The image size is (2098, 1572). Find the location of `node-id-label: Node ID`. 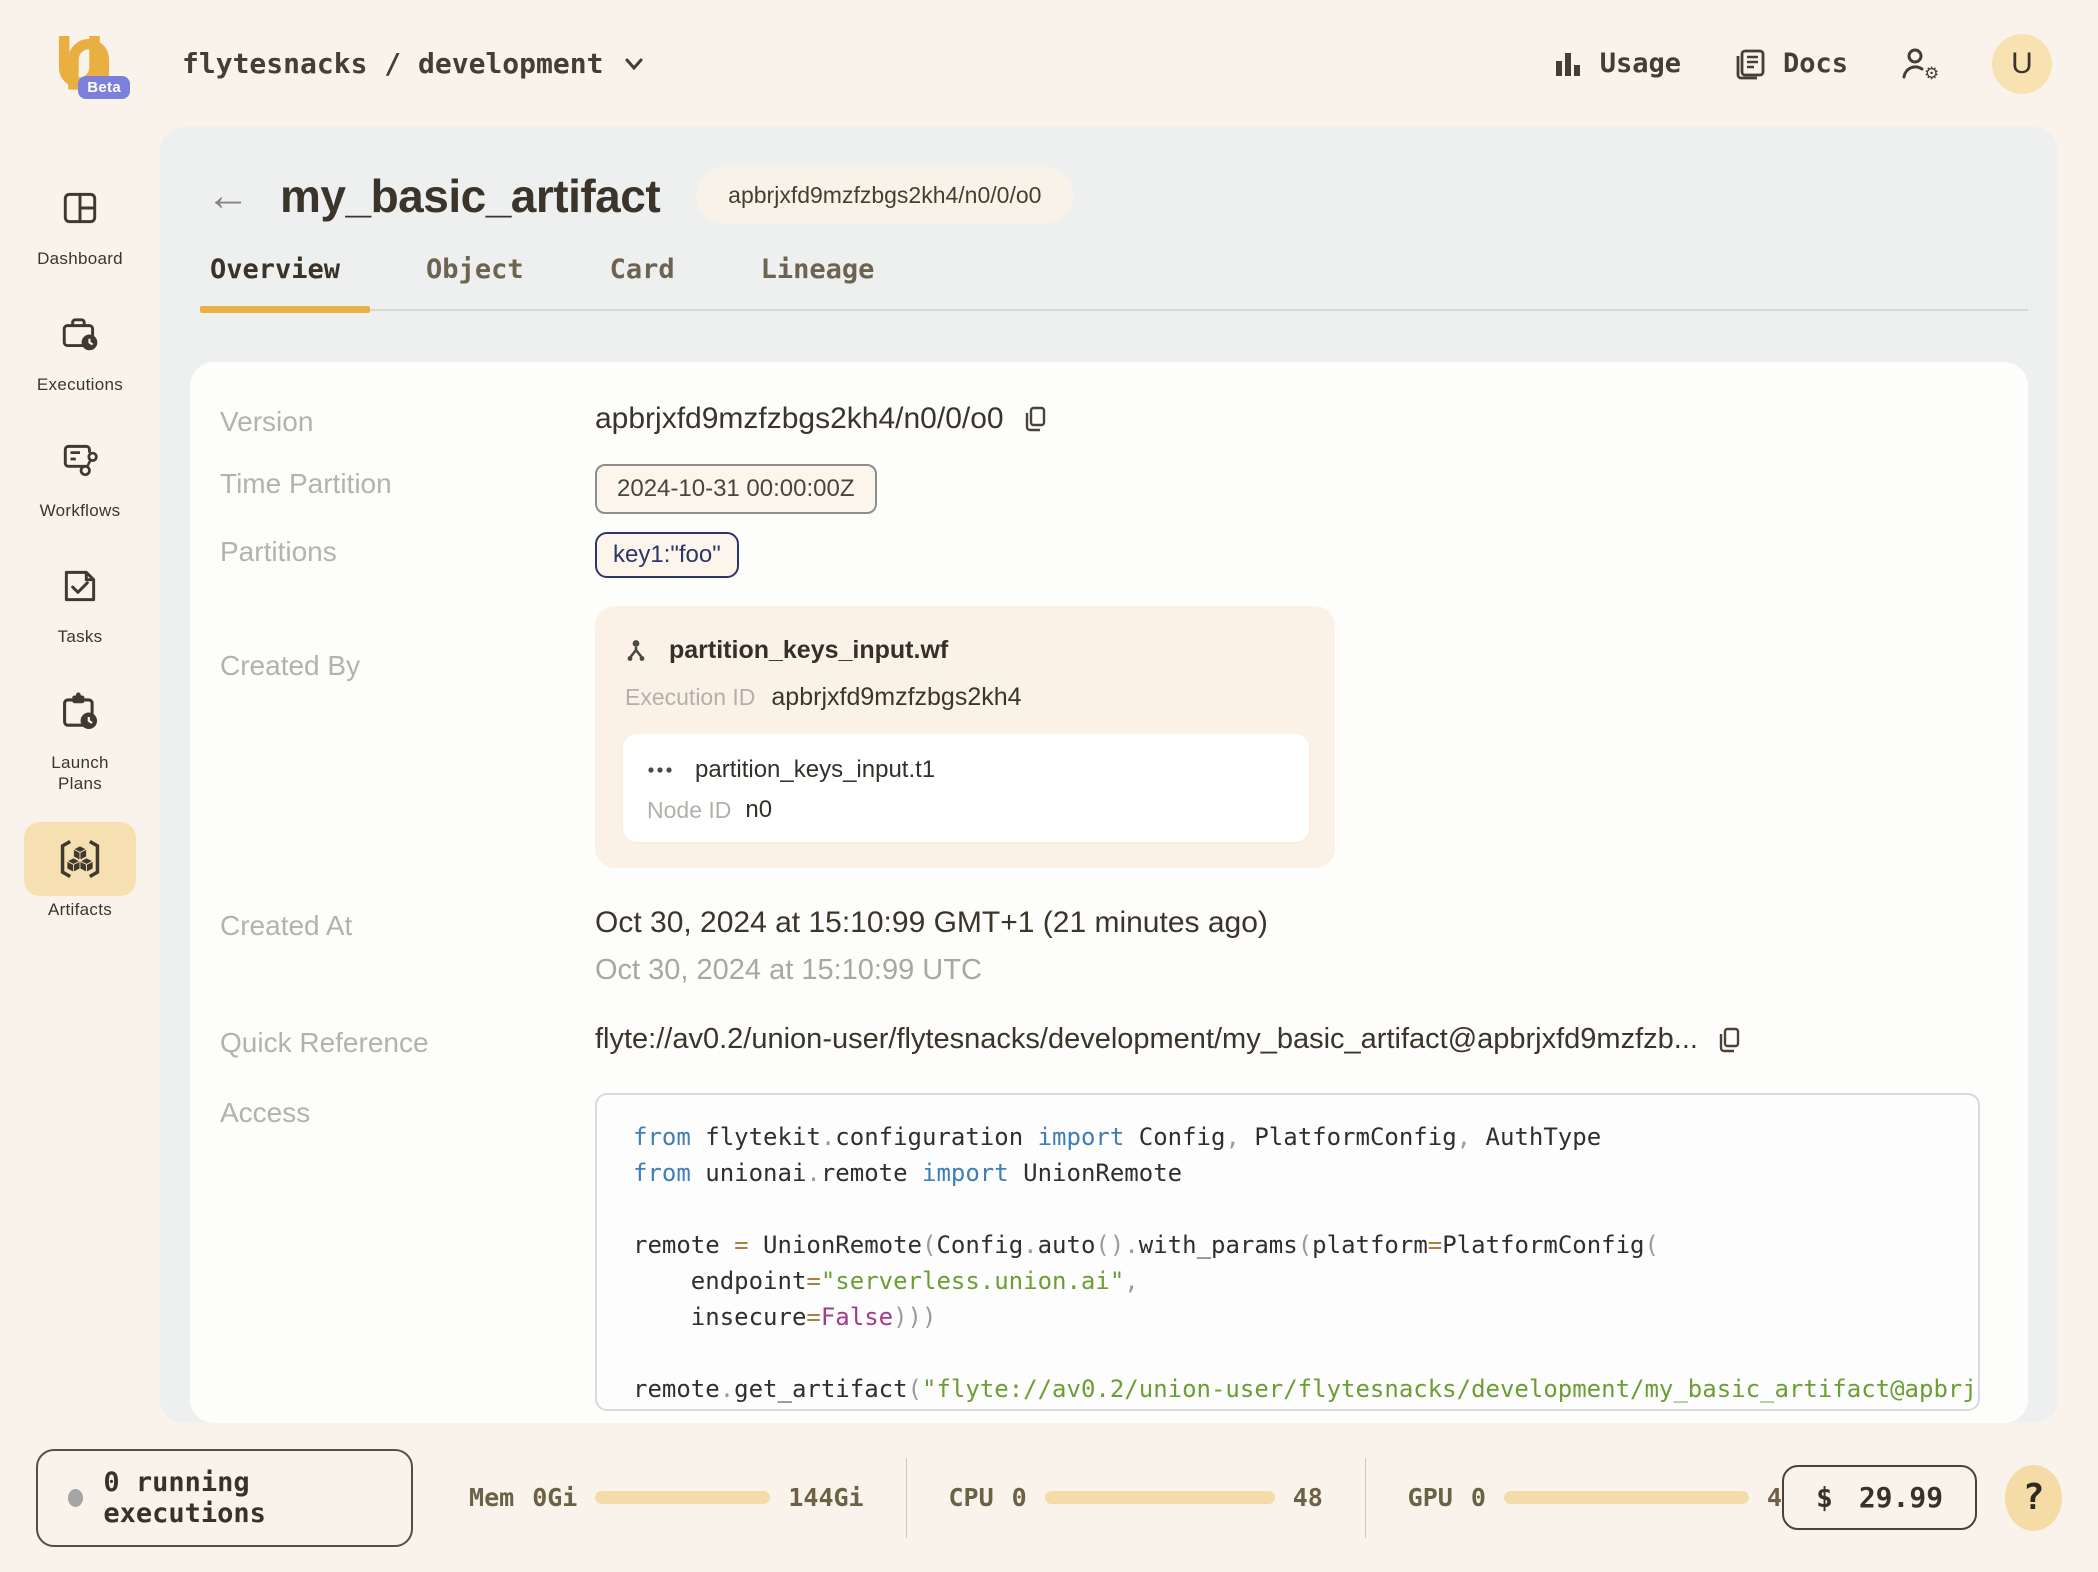

node-id-label: Node ID is located at coordinates (689, 809).